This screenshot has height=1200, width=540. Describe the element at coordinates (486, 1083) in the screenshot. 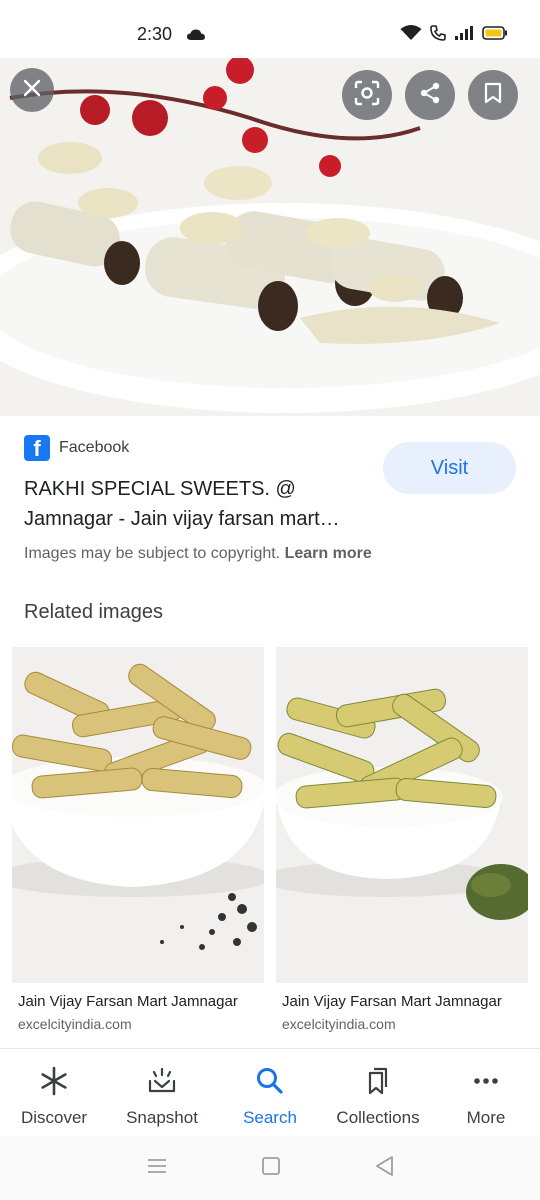

I see `more-icon` at that location.